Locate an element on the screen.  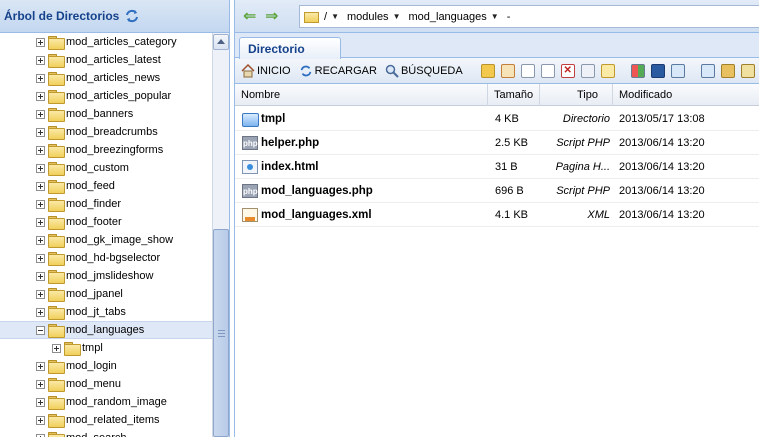
copy-icon is located at coordinates (527, 70).